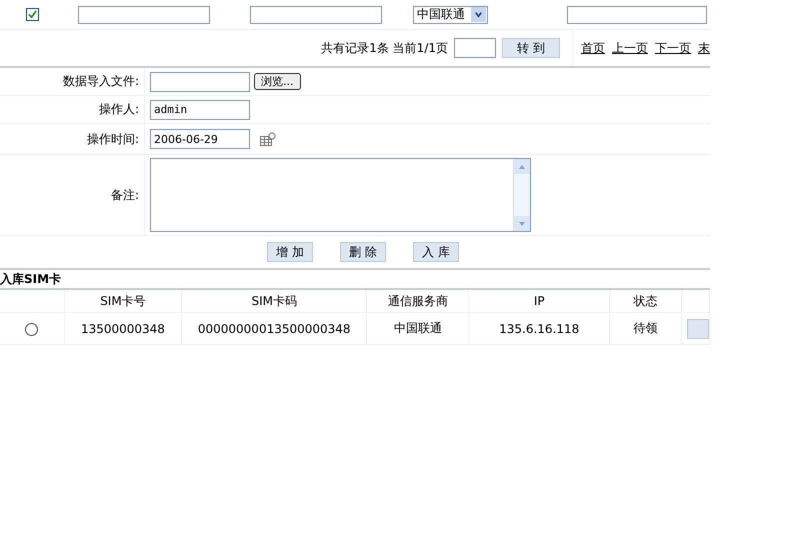  What do you see at coordinates (704, 48) in the screenshot?
I see `page-link: 末` at bounding box center [704, 48].